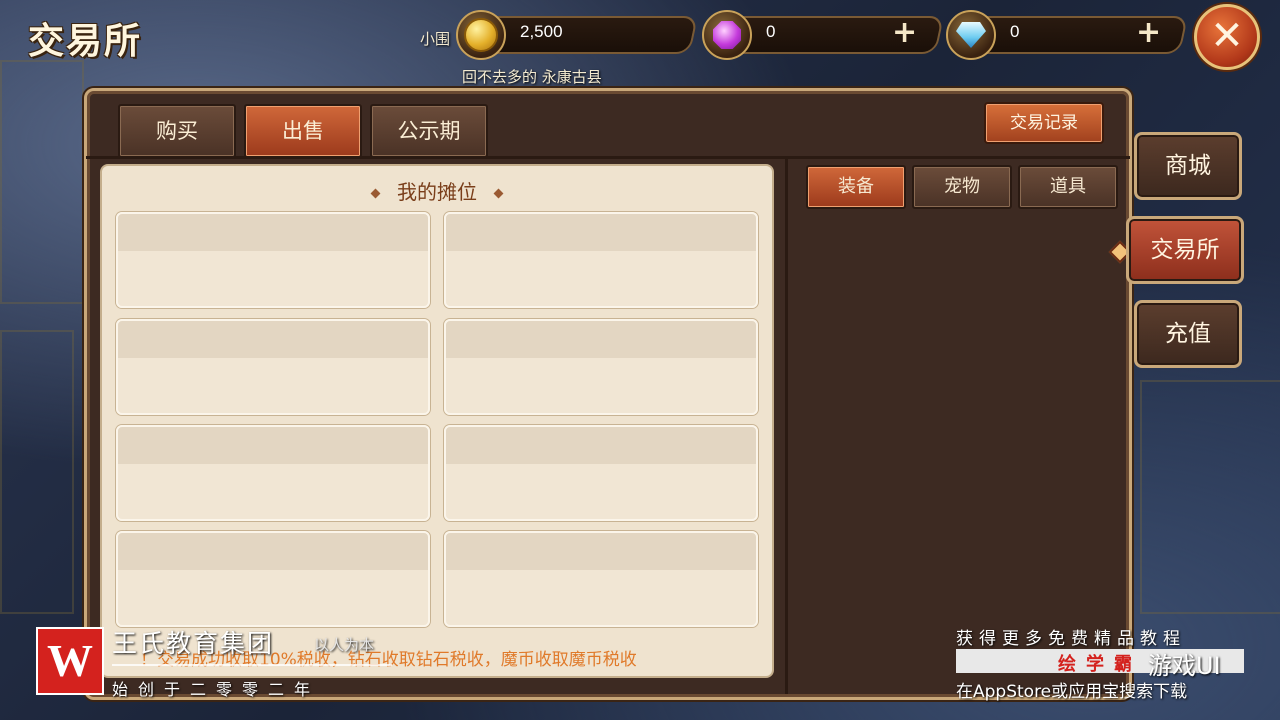 Image resolution: width=1280 pixels, height=720 pixels. I want to click on npc-name: 小围, so click(435, 39).